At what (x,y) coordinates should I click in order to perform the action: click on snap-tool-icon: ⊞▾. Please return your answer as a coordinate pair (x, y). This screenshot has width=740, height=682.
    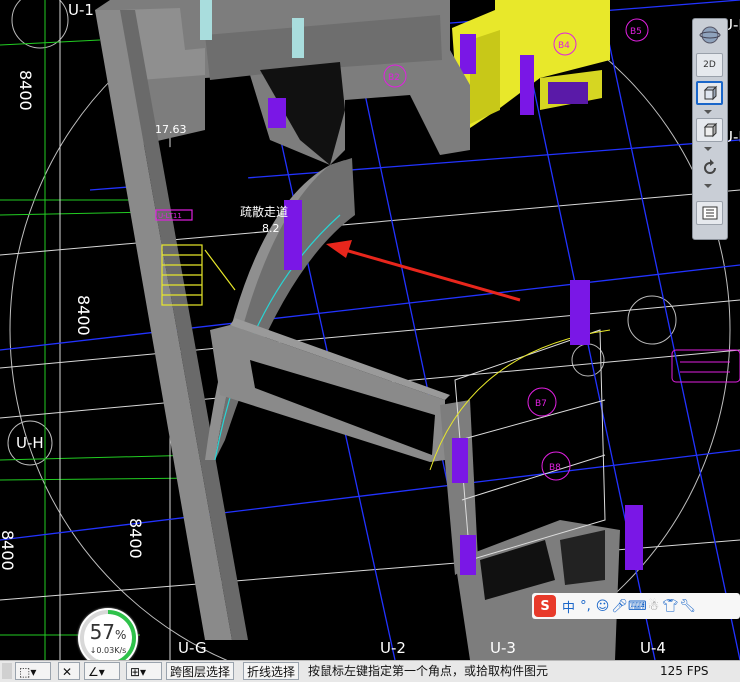
    Looking at the image, I should click on (144, 671).